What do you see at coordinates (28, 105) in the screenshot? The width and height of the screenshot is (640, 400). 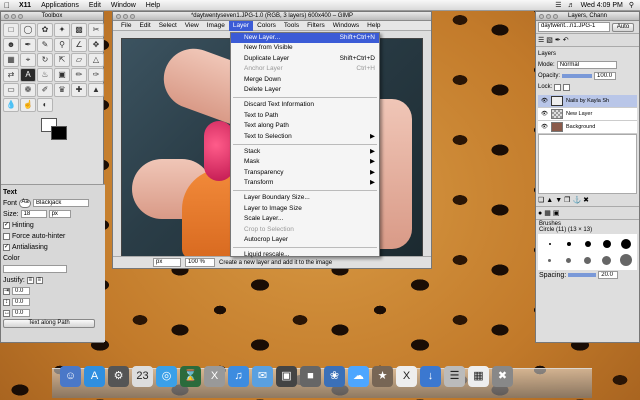 I see `smudge-tool-icon: ☝` at bounding box center [28, 105].